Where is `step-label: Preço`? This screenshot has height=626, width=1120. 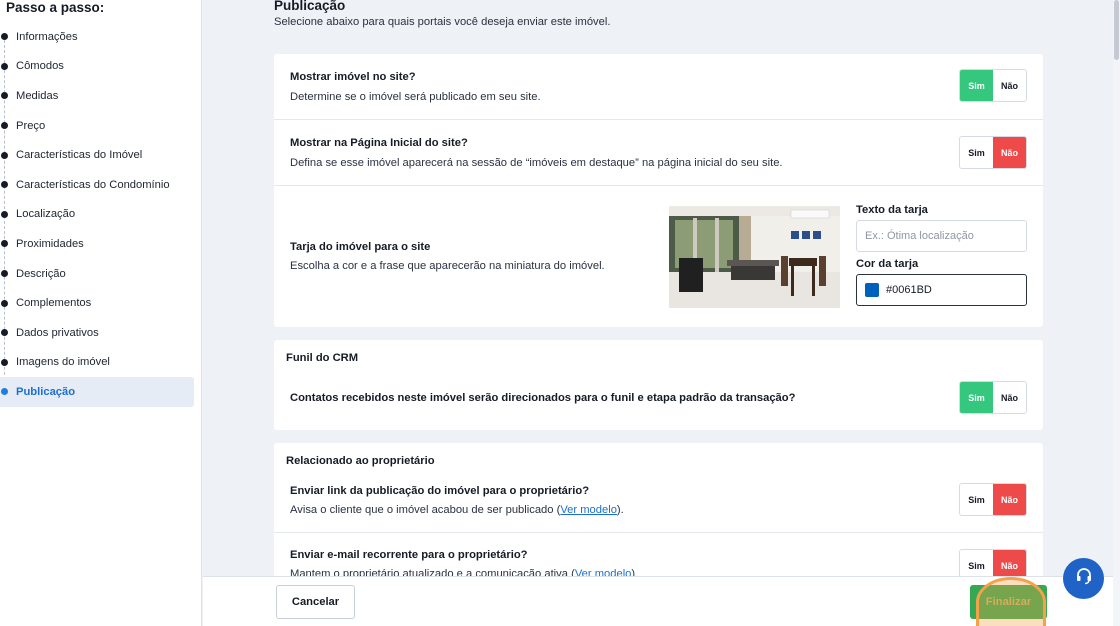
step-label: Preço is located at coordinates (31, 125).